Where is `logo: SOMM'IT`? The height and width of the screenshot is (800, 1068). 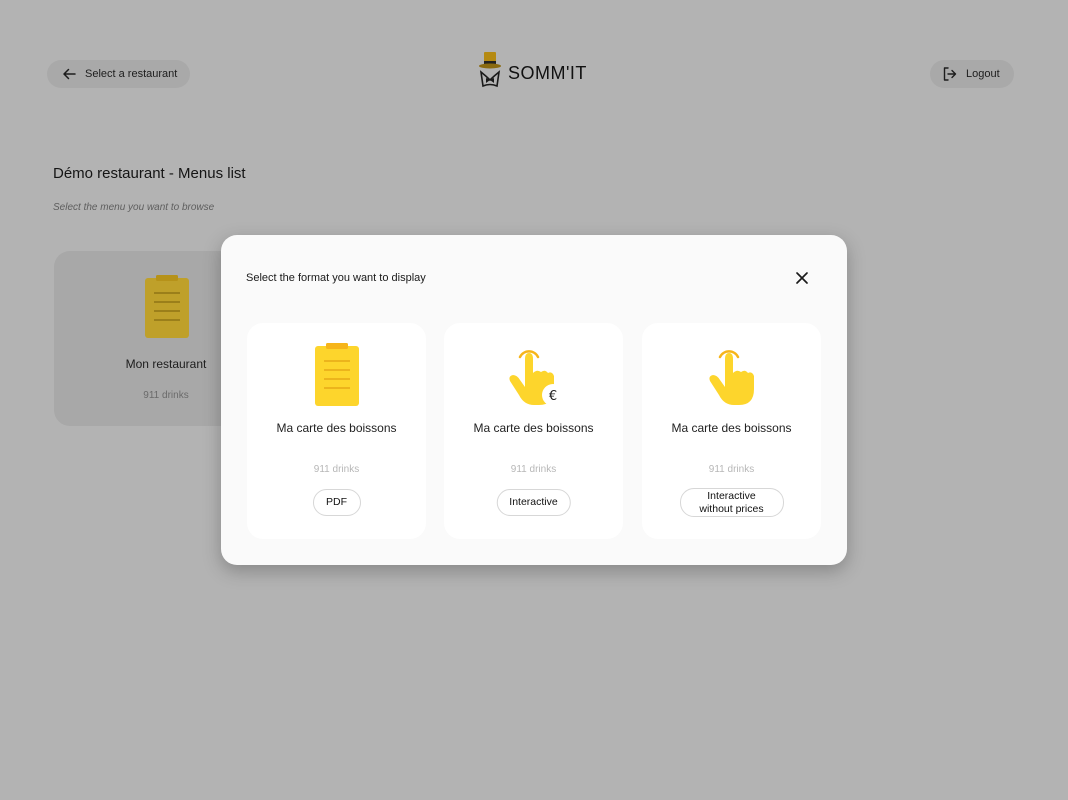 logo: SOMM'IT is located at coordinates (532, 73).